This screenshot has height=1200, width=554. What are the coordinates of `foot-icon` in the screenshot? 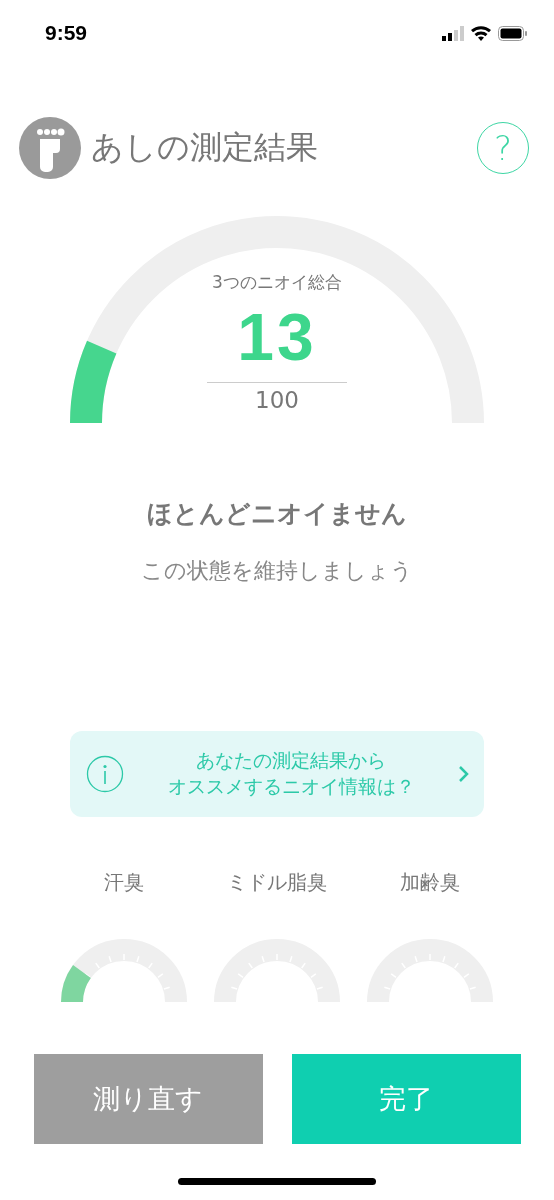 It's located at (50, 148).